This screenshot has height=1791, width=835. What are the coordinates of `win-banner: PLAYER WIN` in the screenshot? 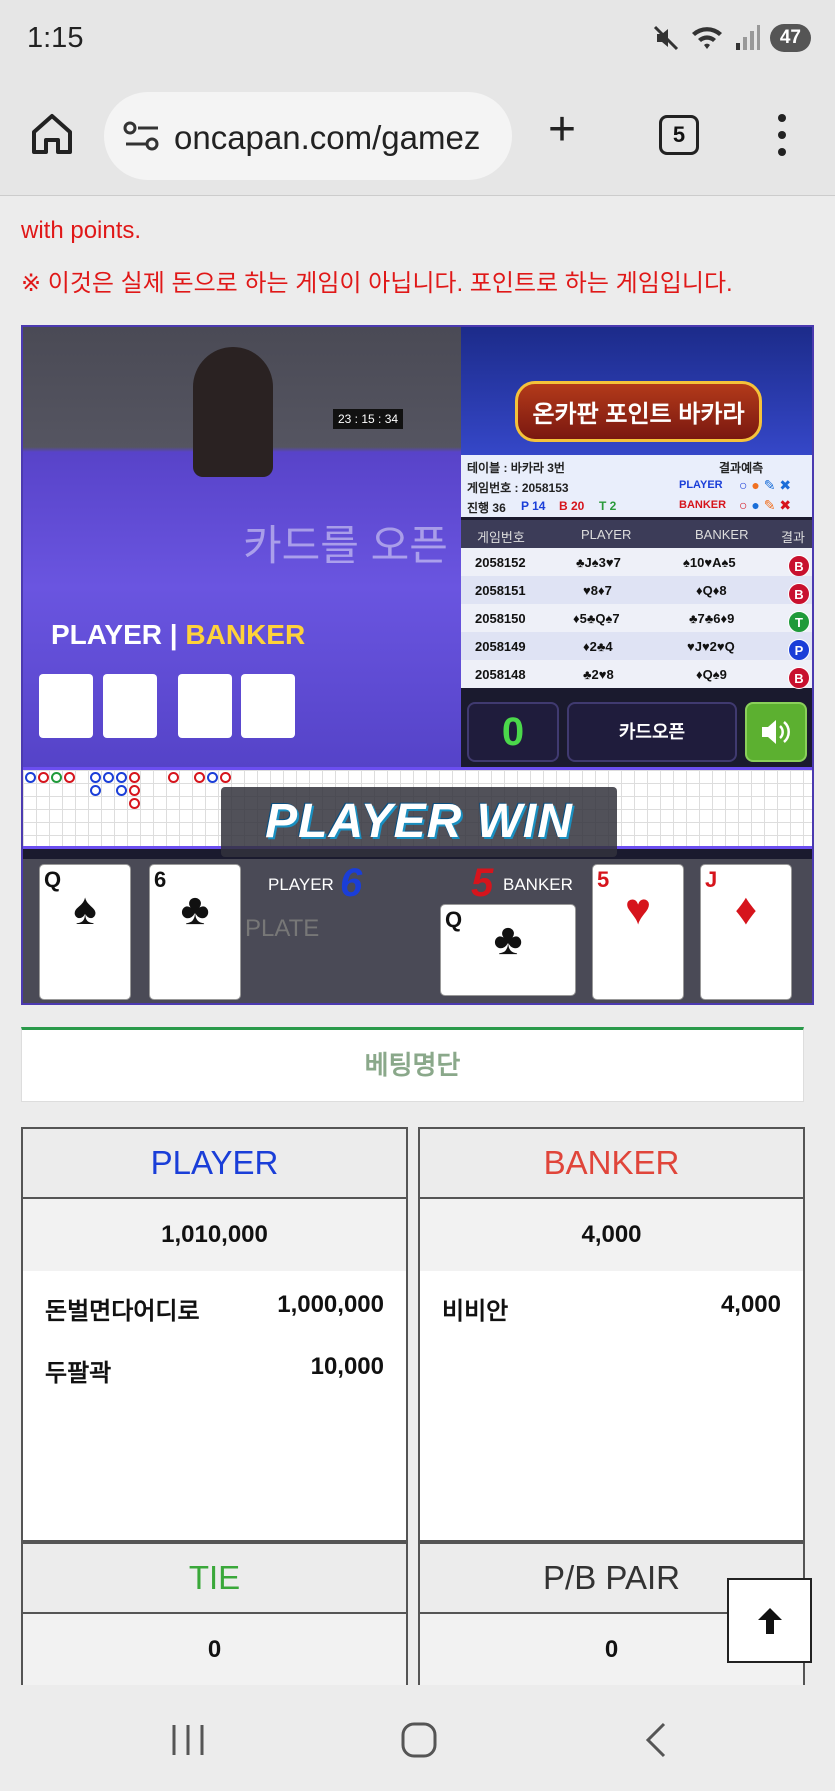 It's located at (419, 822).